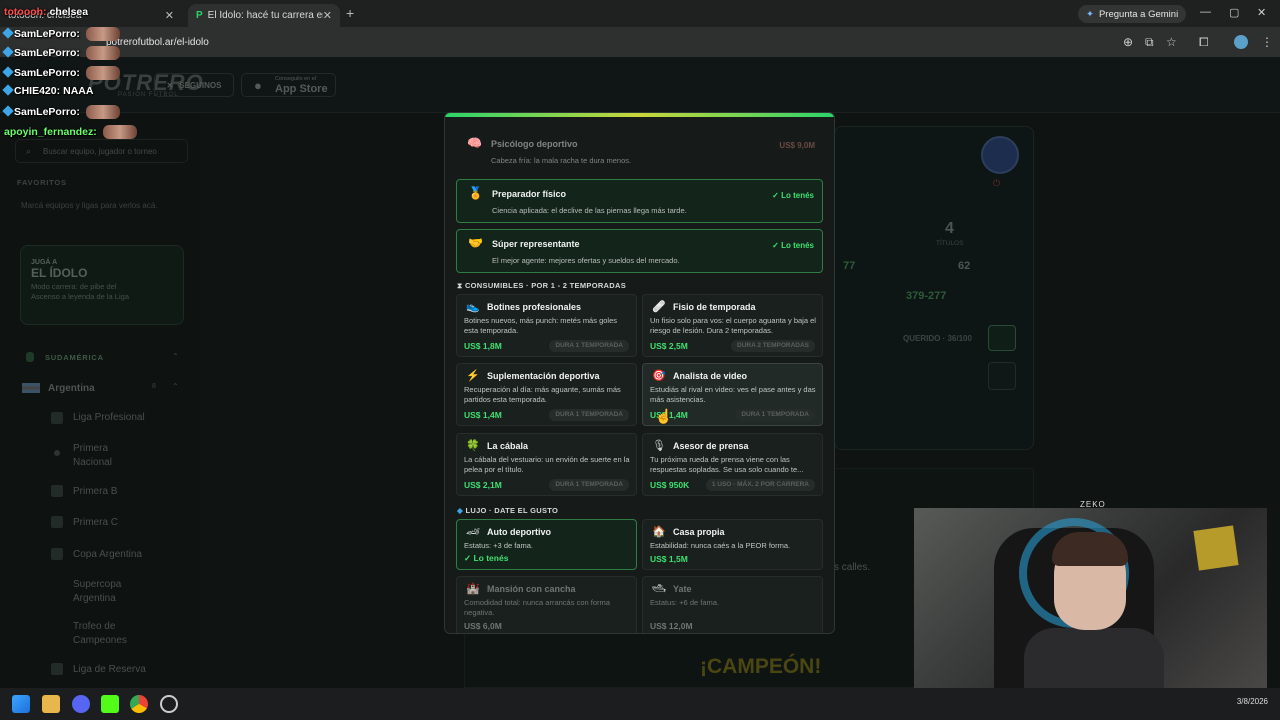  What do you see at coordinates (47, 111) in the screenshot?
I see `chat-username: SamLePorro:` at bounding box center [47, 111].